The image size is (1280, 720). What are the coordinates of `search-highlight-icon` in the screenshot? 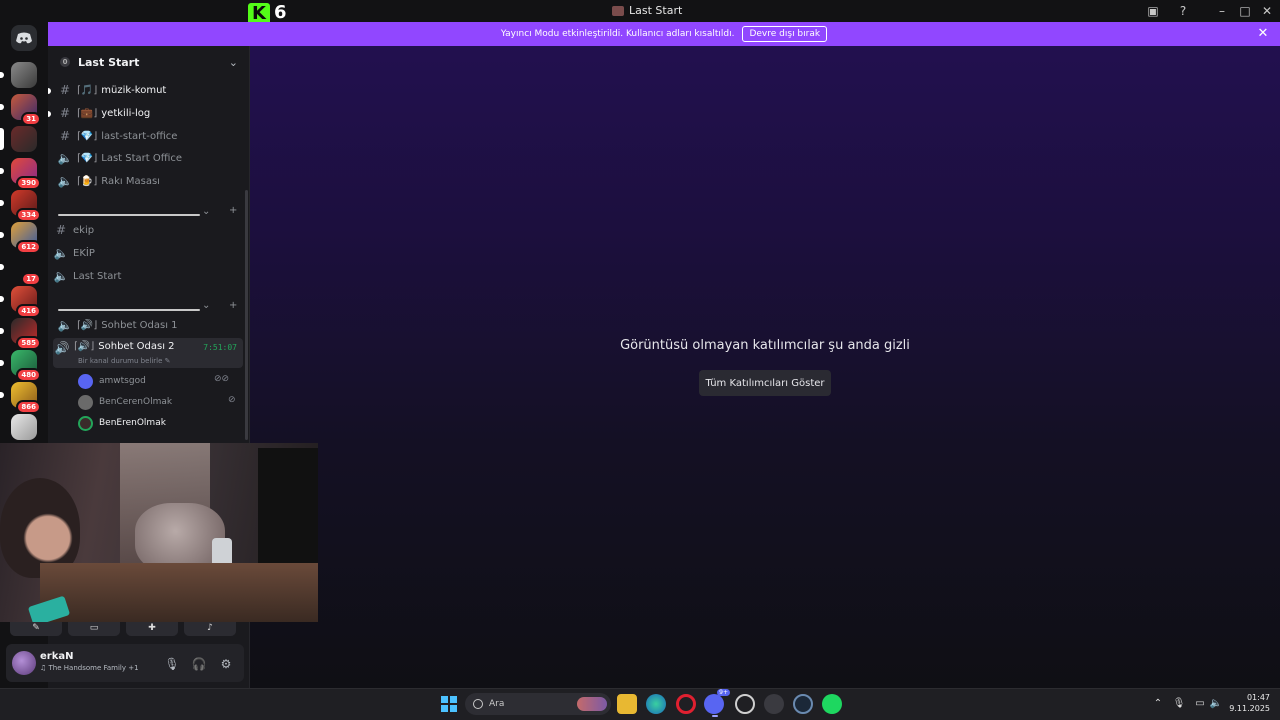 It's located at (592, 704).